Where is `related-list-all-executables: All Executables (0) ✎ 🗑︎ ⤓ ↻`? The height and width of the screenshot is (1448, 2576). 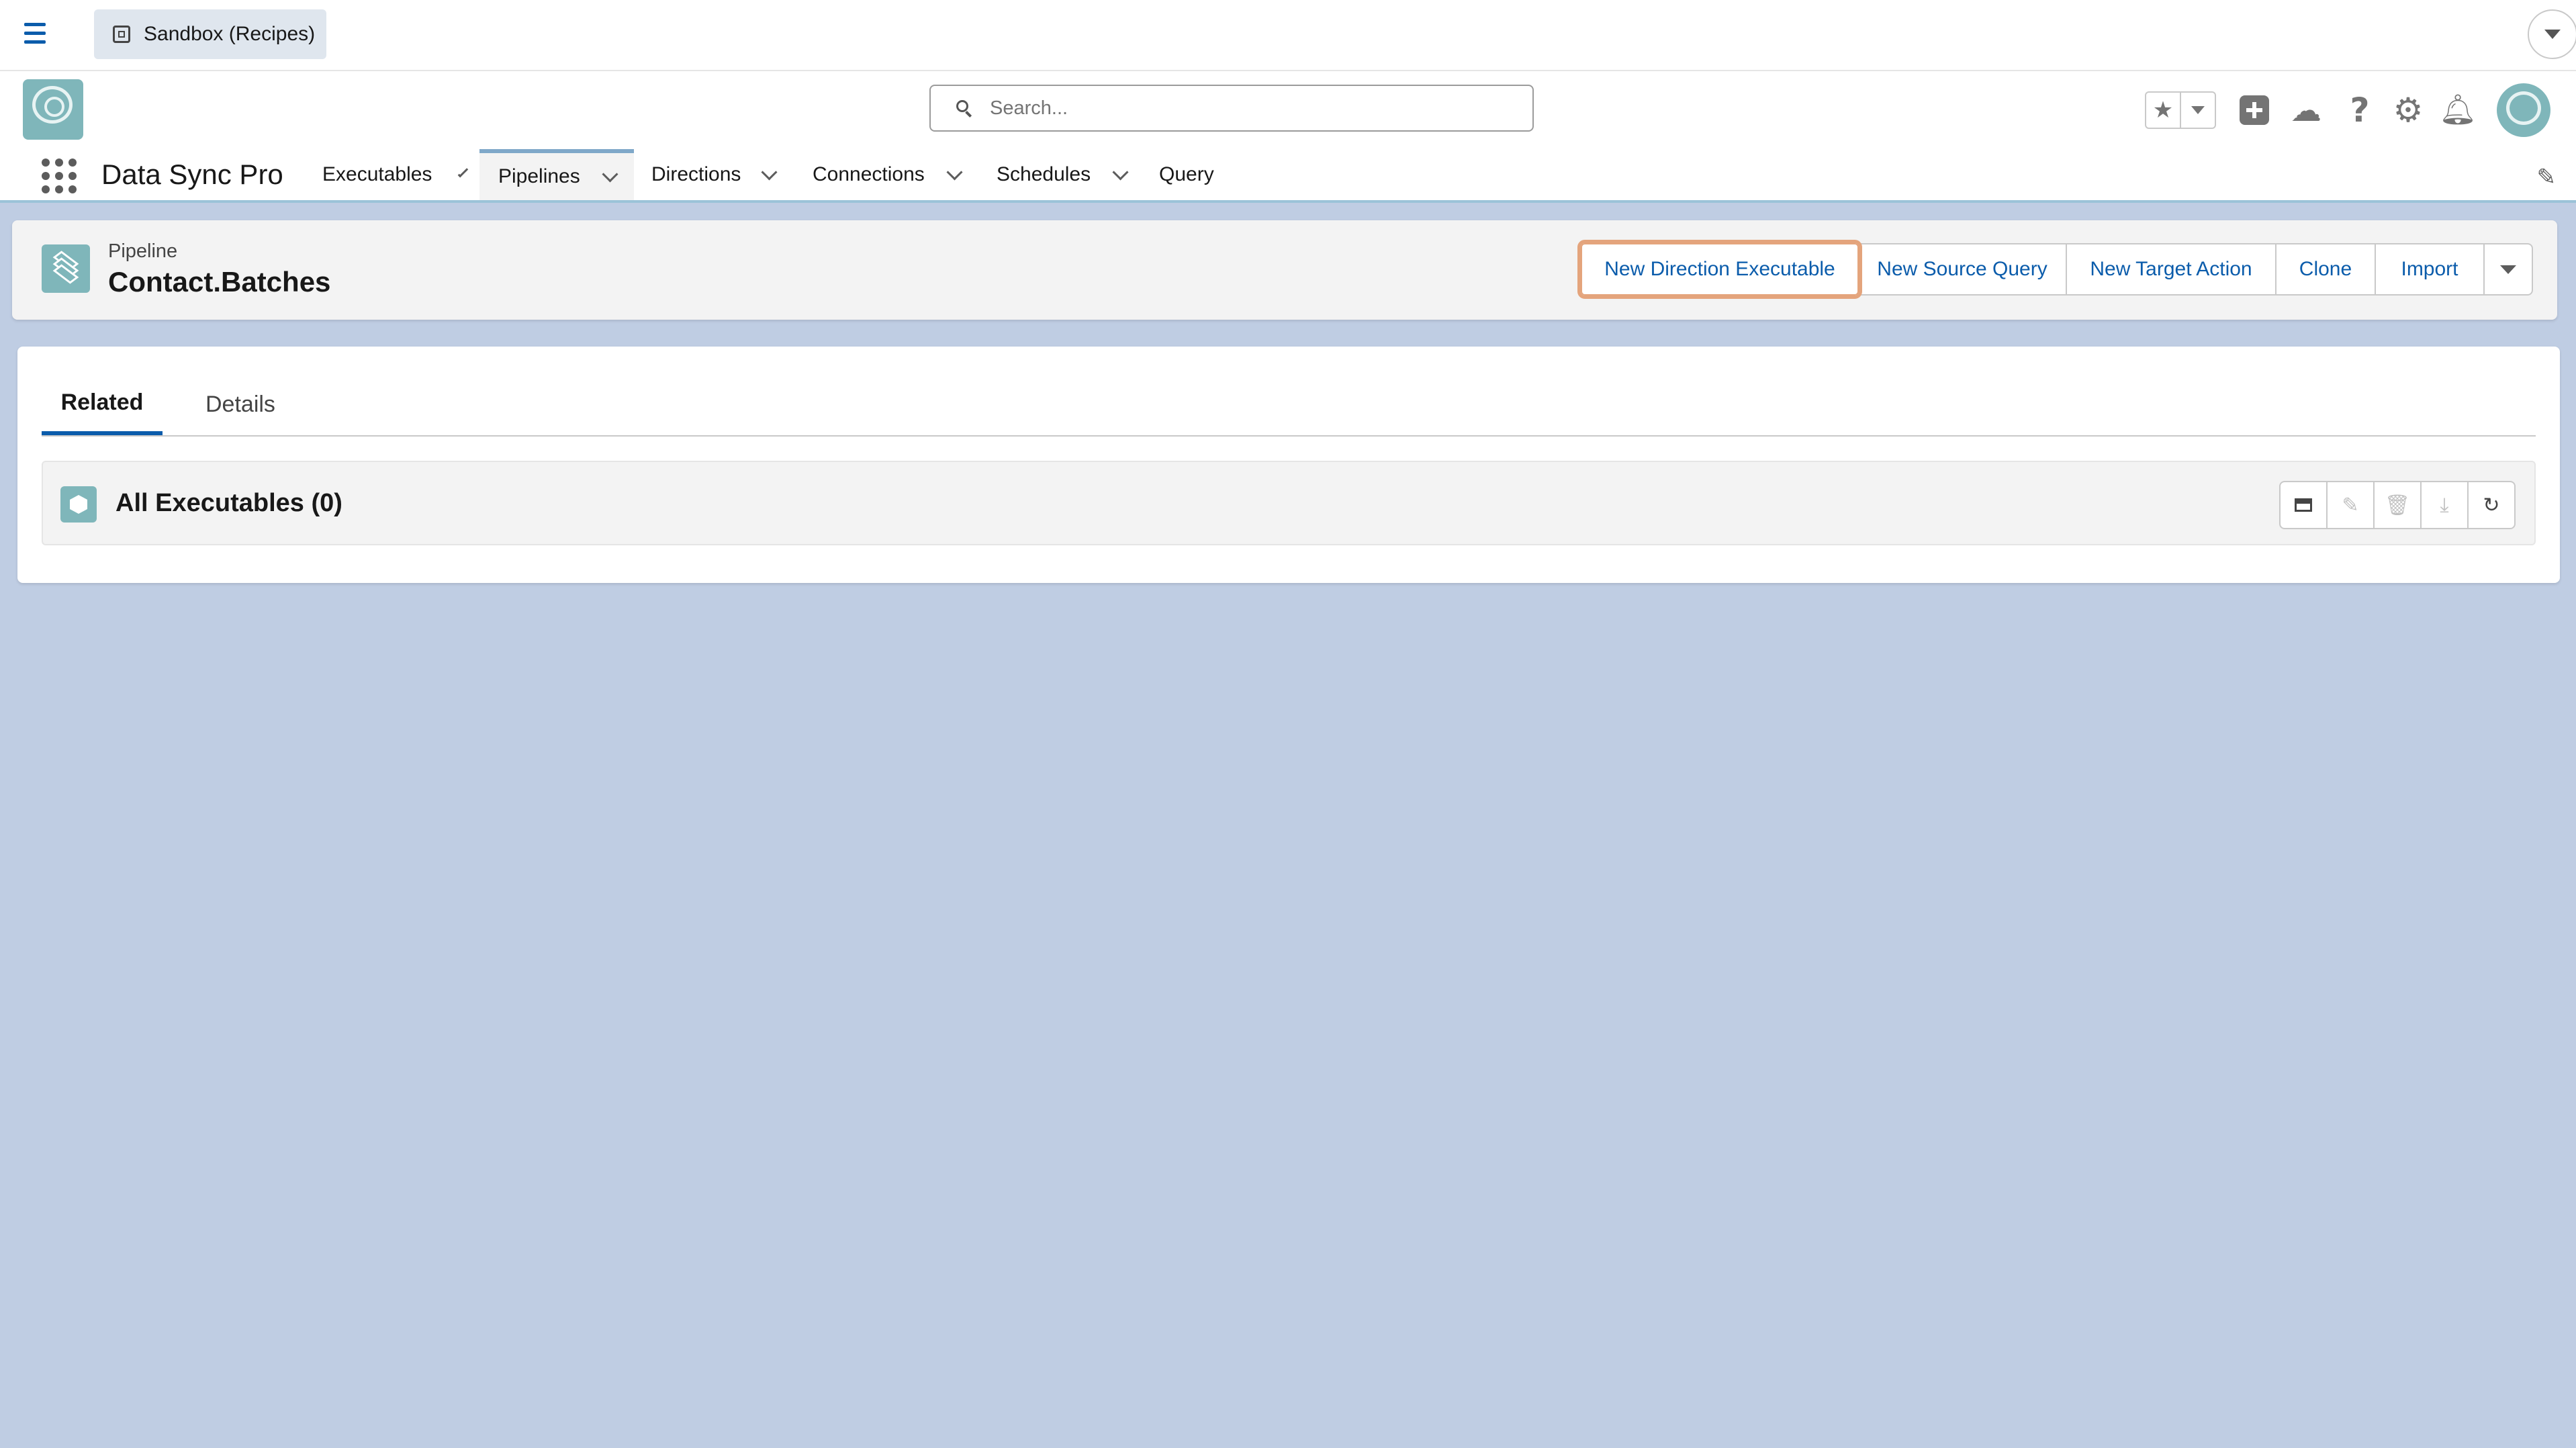
related-list-all-executables: All Executables (0) ✎ 🗑︎ ⤓ ↻ is located at coordinates (1289, 503).